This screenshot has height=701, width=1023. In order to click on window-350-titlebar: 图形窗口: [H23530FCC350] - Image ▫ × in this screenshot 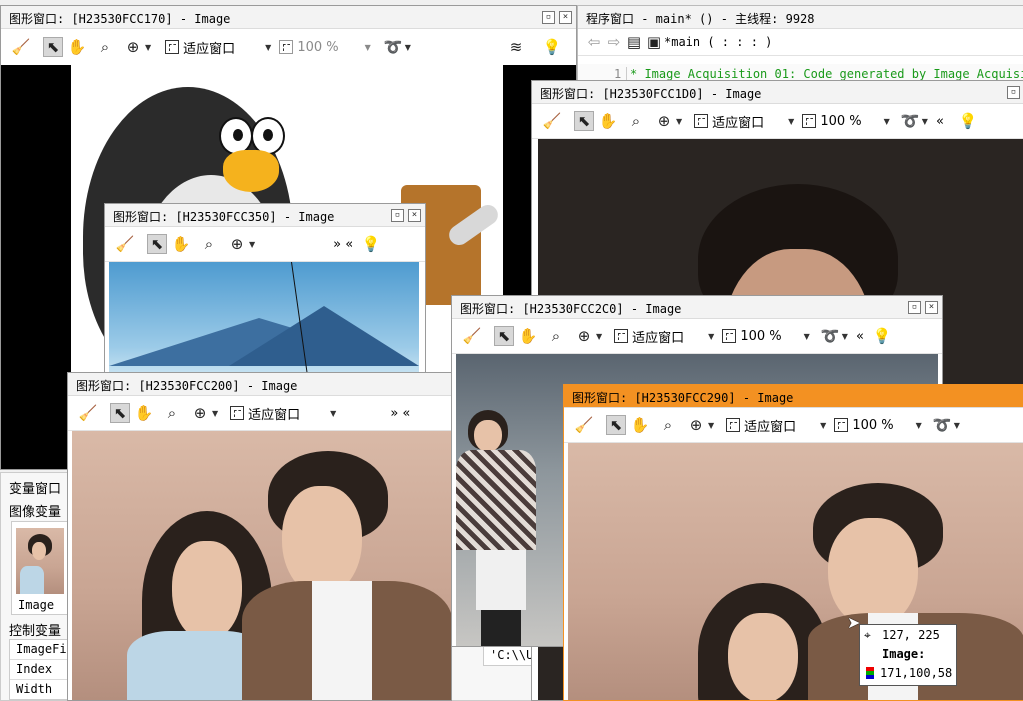, I will do `click(265, 215)`.